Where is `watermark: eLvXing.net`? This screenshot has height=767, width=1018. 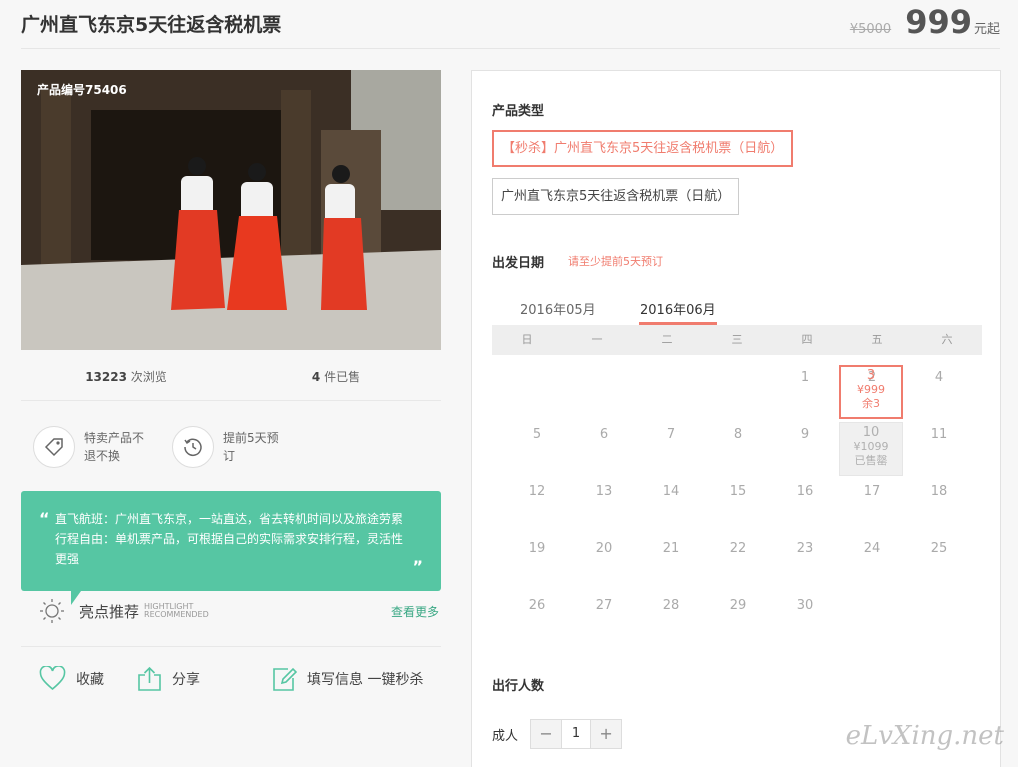
watermark: eLvXing.net is located at coordinates (924, 736).